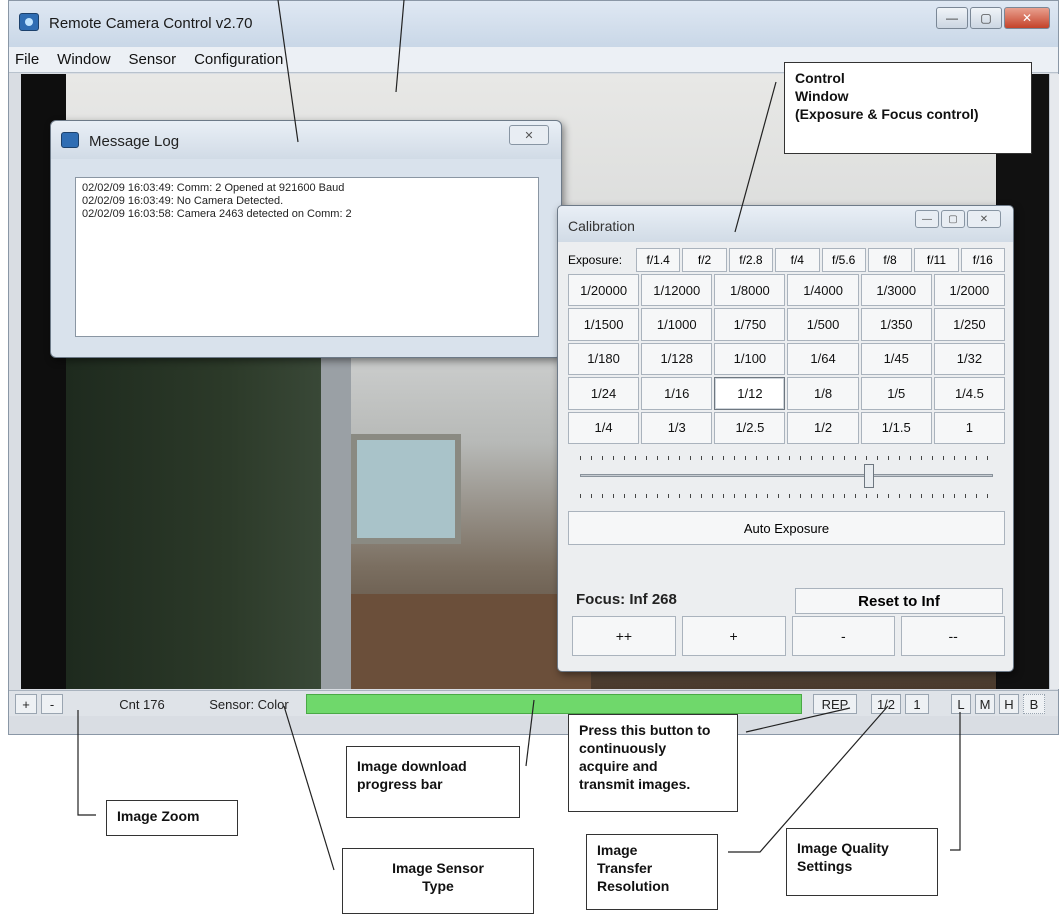  I want to click on aperture-button: f/11, so click(936, 260).